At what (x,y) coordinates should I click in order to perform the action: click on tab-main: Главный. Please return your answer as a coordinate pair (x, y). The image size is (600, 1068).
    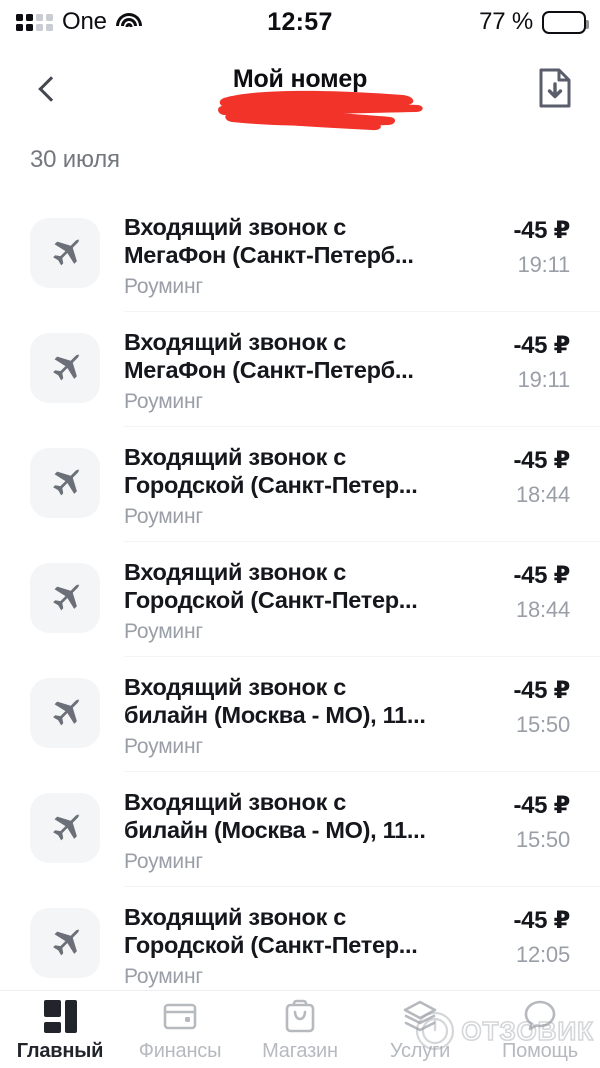
    Looking at the image, I should click on (60, 1031).